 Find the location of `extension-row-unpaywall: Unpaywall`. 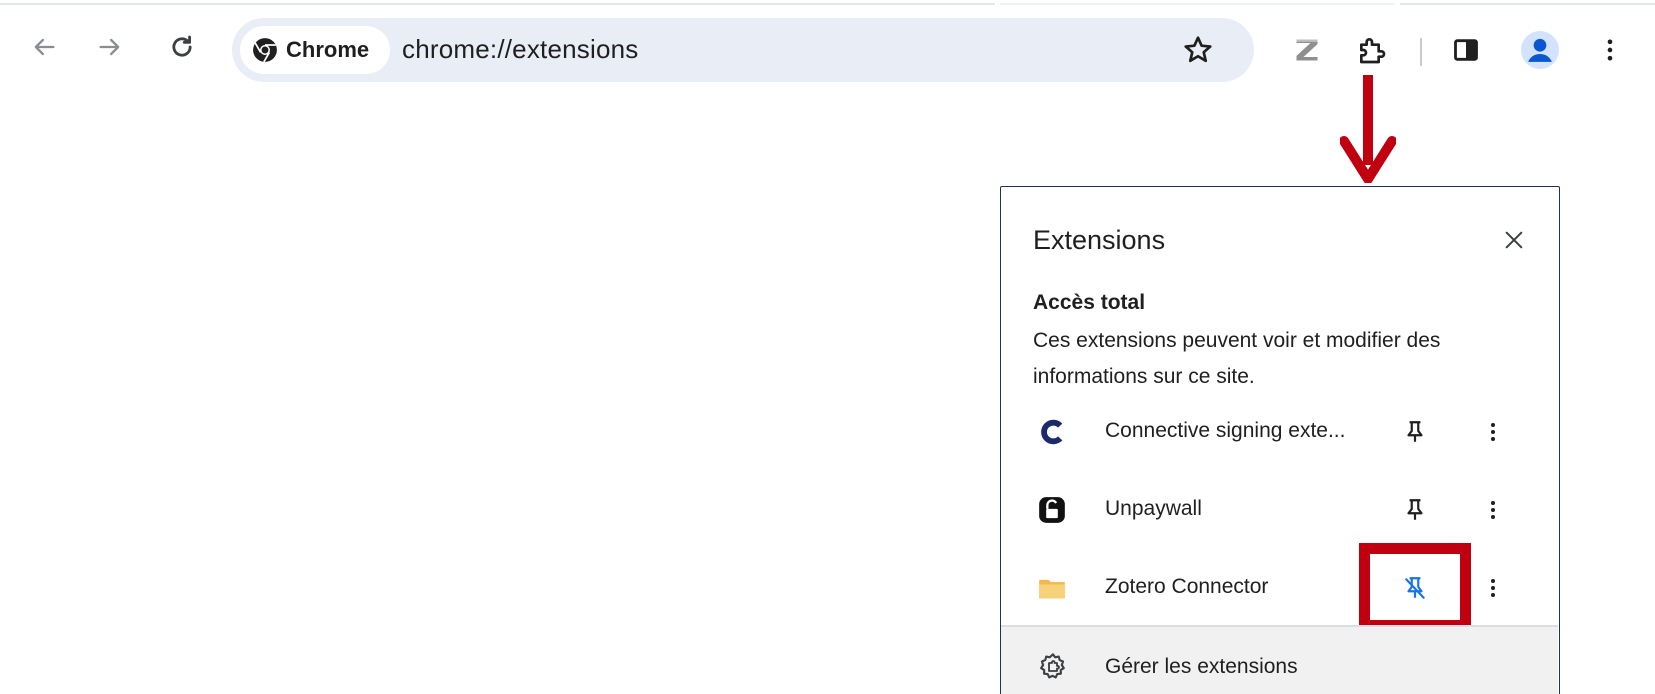

extension-row-unpaywall: Unpaywall is located at coordinates (1279, 509).